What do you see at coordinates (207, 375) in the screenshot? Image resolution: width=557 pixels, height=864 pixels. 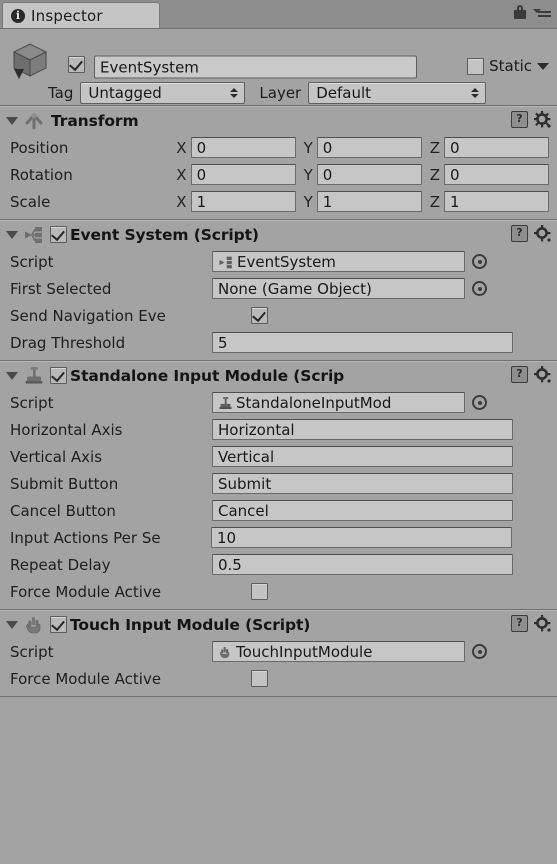 I see `component-standalone-input-module-title: Standalone Input Module (Scrip` at bounding box center [207, 375].